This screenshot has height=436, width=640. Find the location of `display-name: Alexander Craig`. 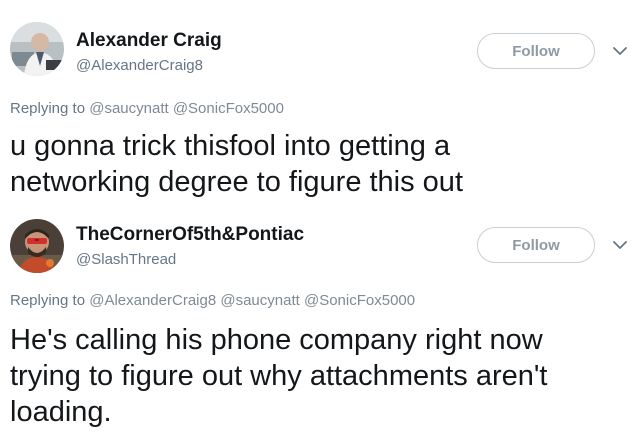

display-name: Alexander Craig is located at coordinates (149, 41).